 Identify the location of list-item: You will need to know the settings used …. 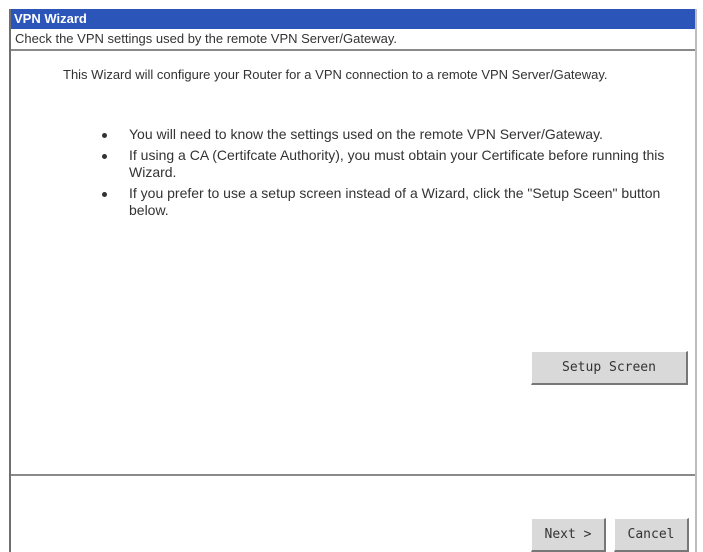
(385, 134).